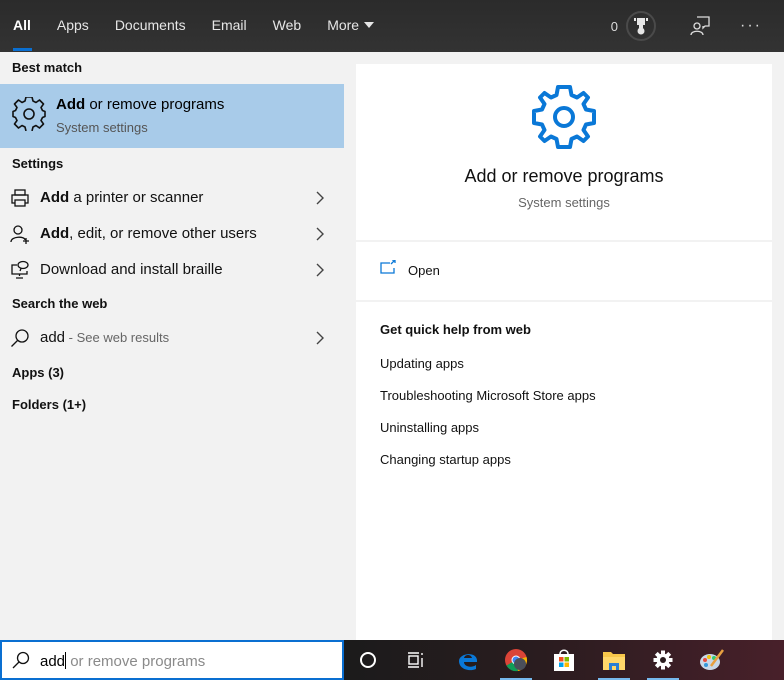 The height and width of the screenshot is (680, 784). What do you see at coordinates (564, 270) in the screenshot?
I see `open-button: Open` at bounding box center [564, 270].